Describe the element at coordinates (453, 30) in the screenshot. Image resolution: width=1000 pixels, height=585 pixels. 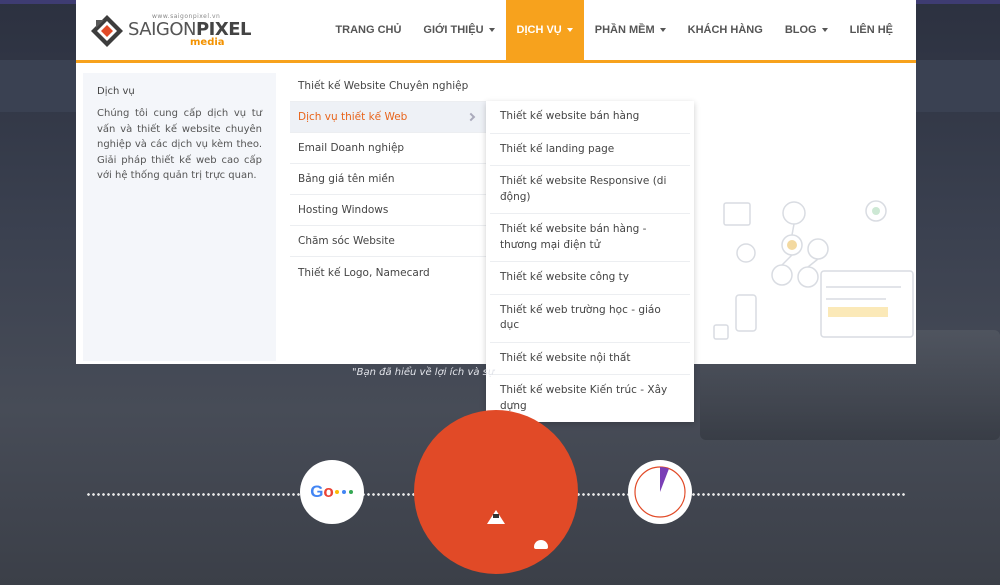
I see `nav-label: GIỚI THIỆU` at that location.